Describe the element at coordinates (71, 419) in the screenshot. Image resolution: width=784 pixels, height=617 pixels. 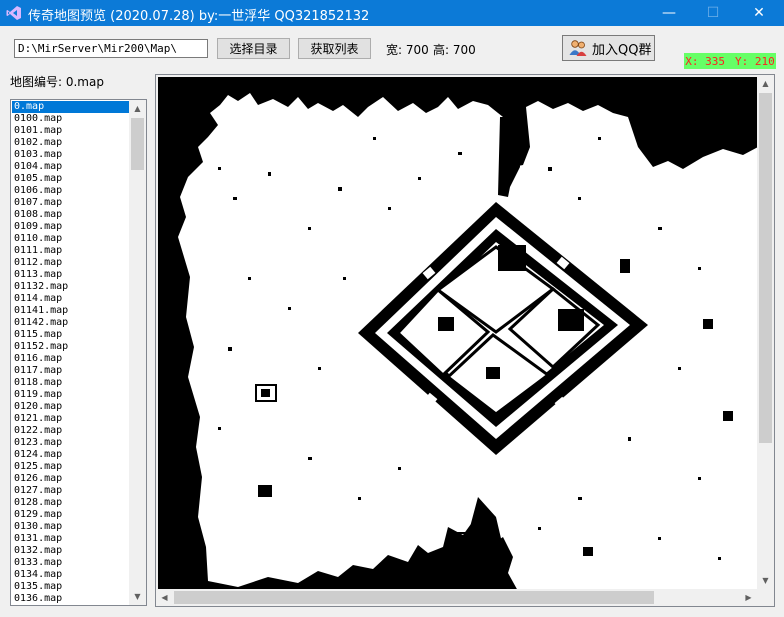
I see `map-list-item: 0121.map` at that location.